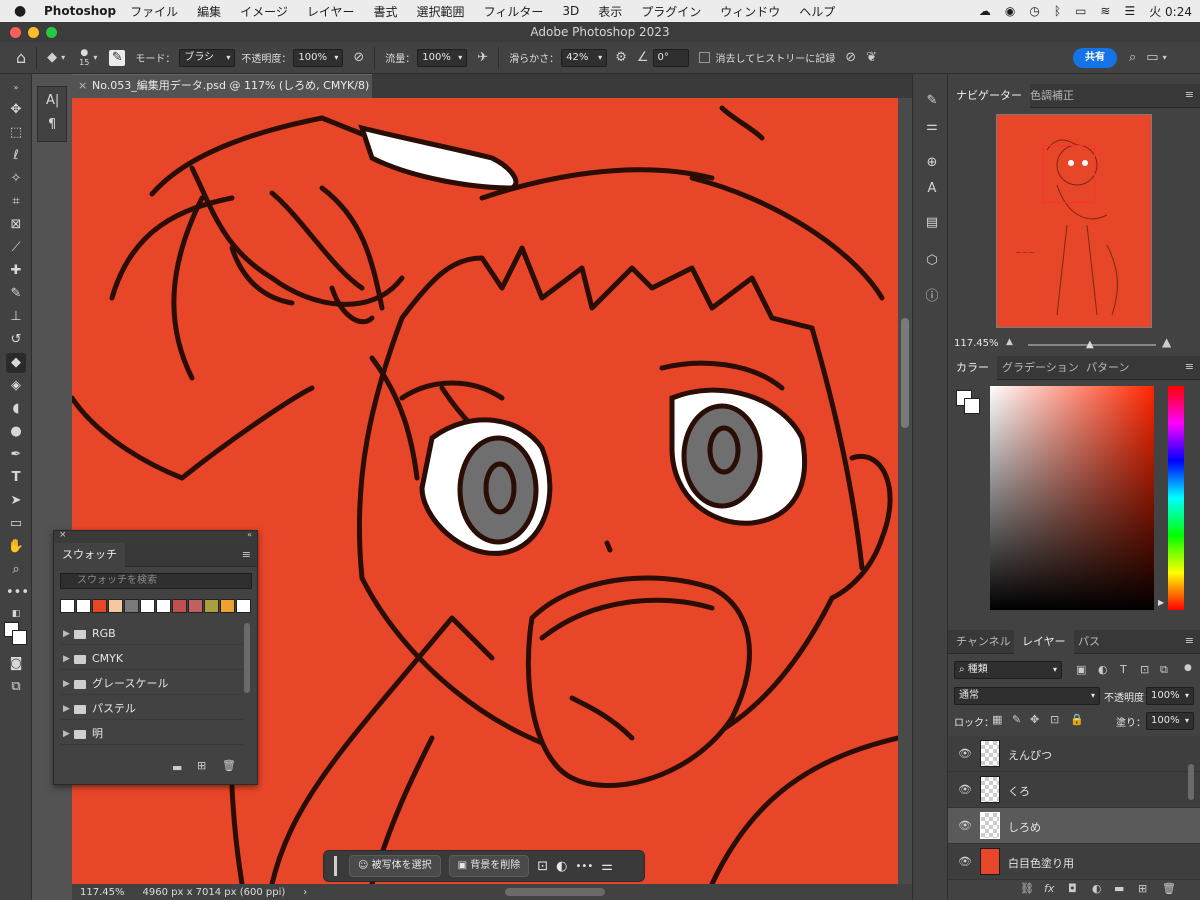  What do you see at coordinates (247, 658) in the screenshot?
I see `swatch-scrollbar` at bounding box center [247, 658].